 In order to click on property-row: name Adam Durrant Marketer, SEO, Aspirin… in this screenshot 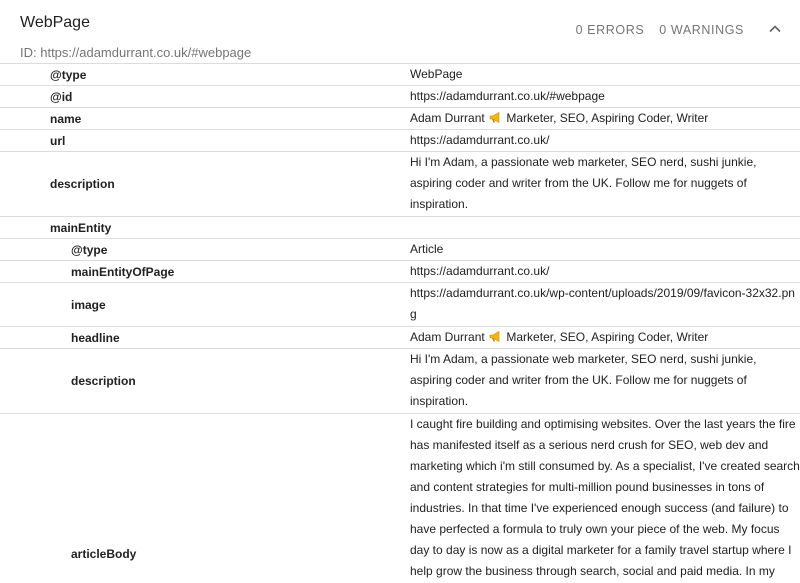, I will do `click(400, 119)`.